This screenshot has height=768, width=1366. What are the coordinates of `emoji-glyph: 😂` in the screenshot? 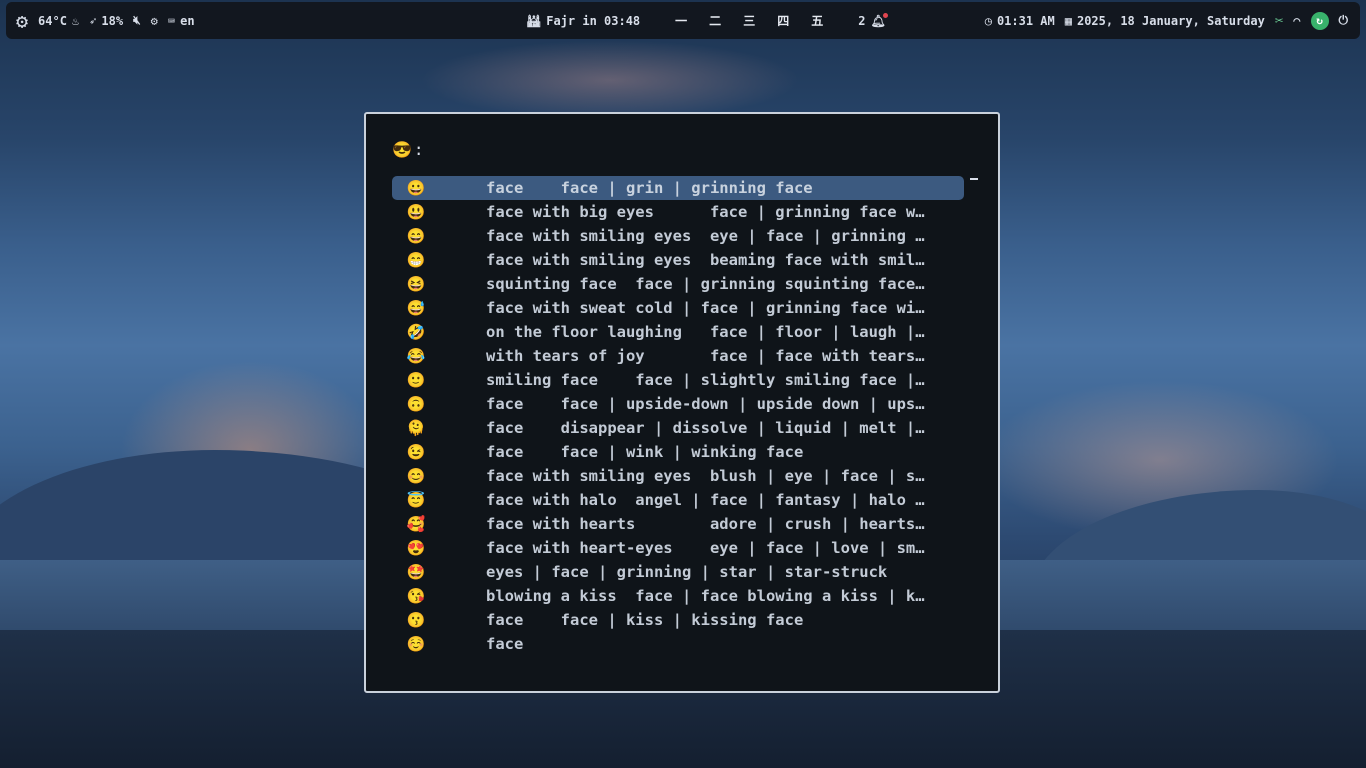 It's located at (416, 356).